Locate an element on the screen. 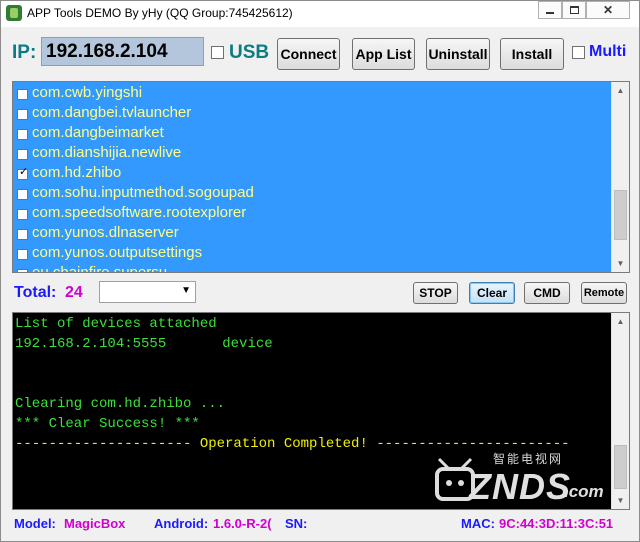 This screenshot has height=542, width=640. console-scrollbar: ▲ ▼ is located at coordinates (620, 411).